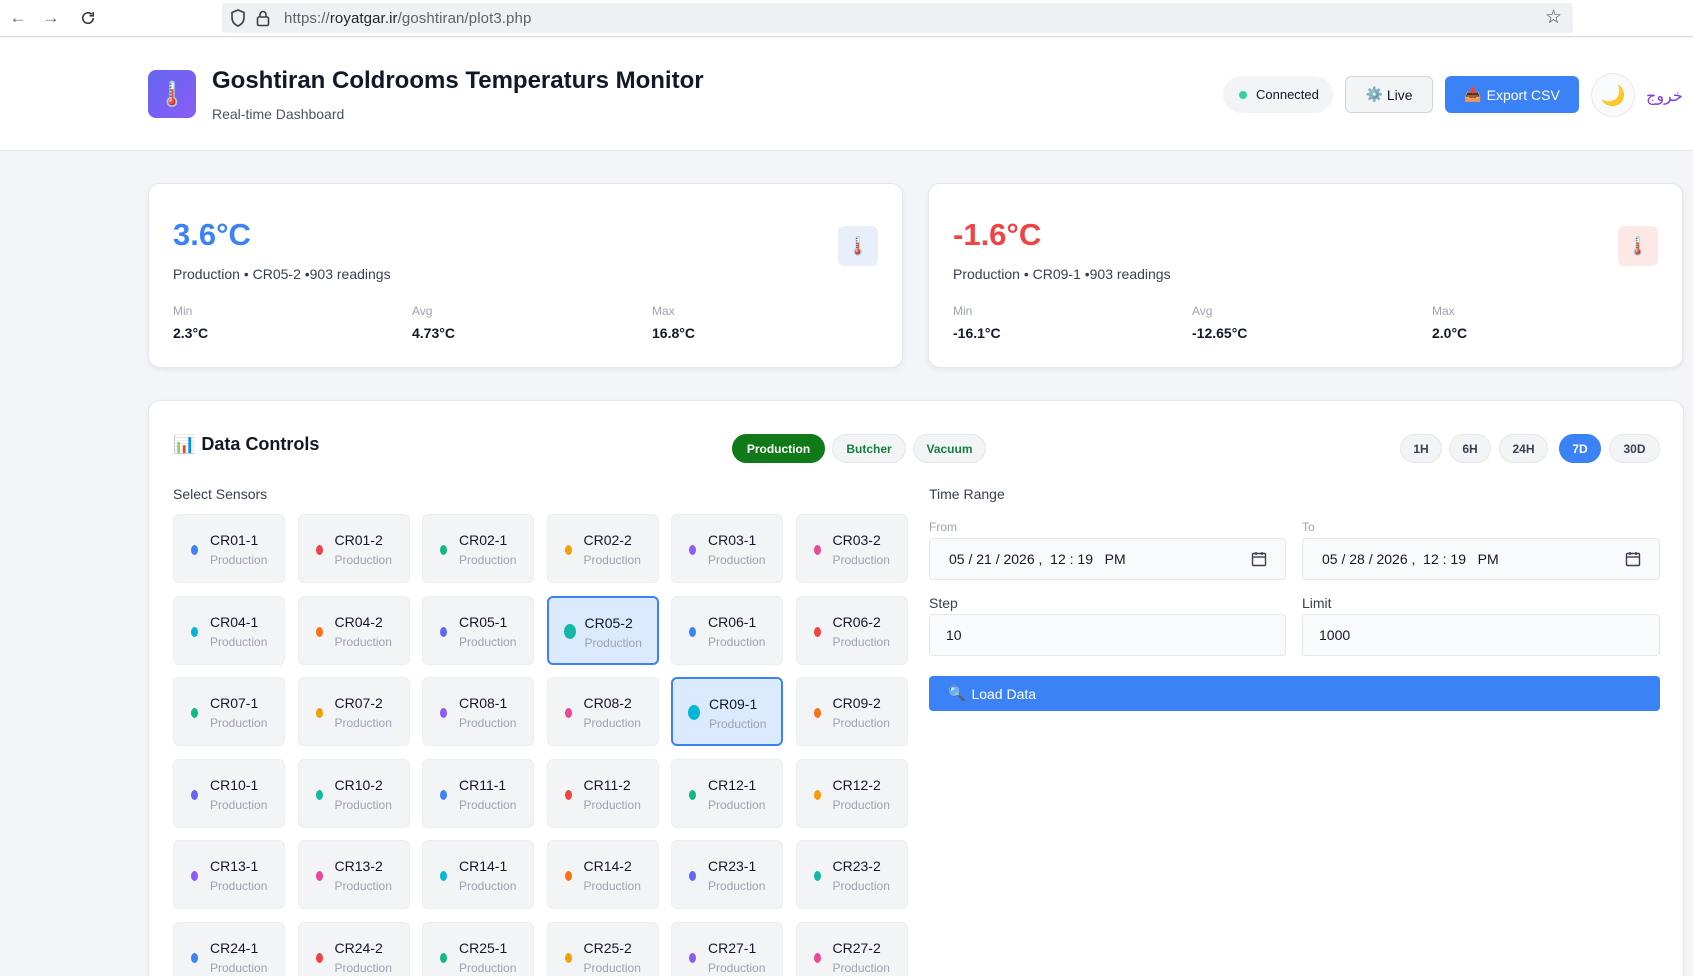 This screenshot has width=1693, height=976. I want to click on sensor-card-cr08-1: CR08-1 Production, so click(478, 711).